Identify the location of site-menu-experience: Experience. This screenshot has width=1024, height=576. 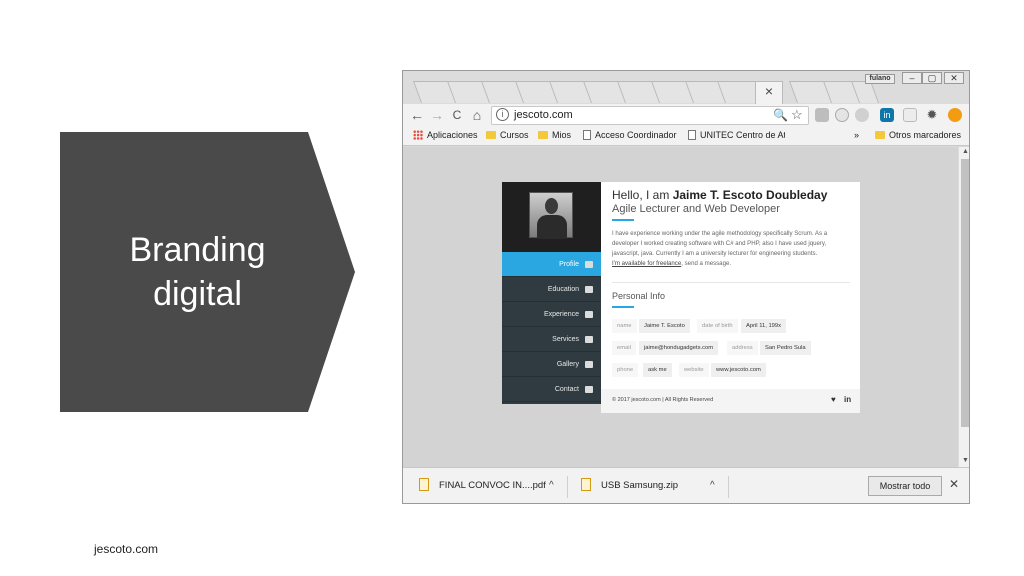
(551, 314).